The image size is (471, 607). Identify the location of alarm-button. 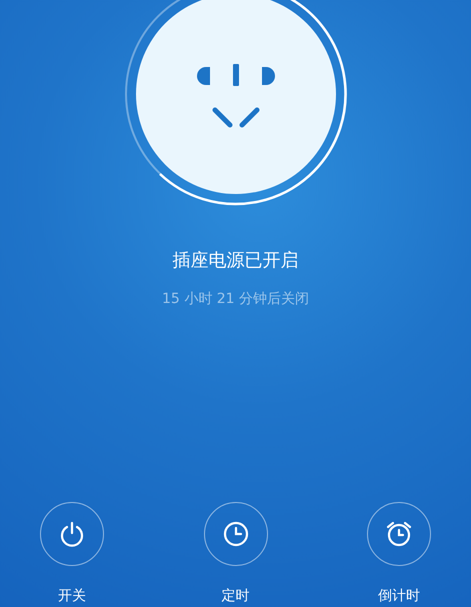
(399, 534).